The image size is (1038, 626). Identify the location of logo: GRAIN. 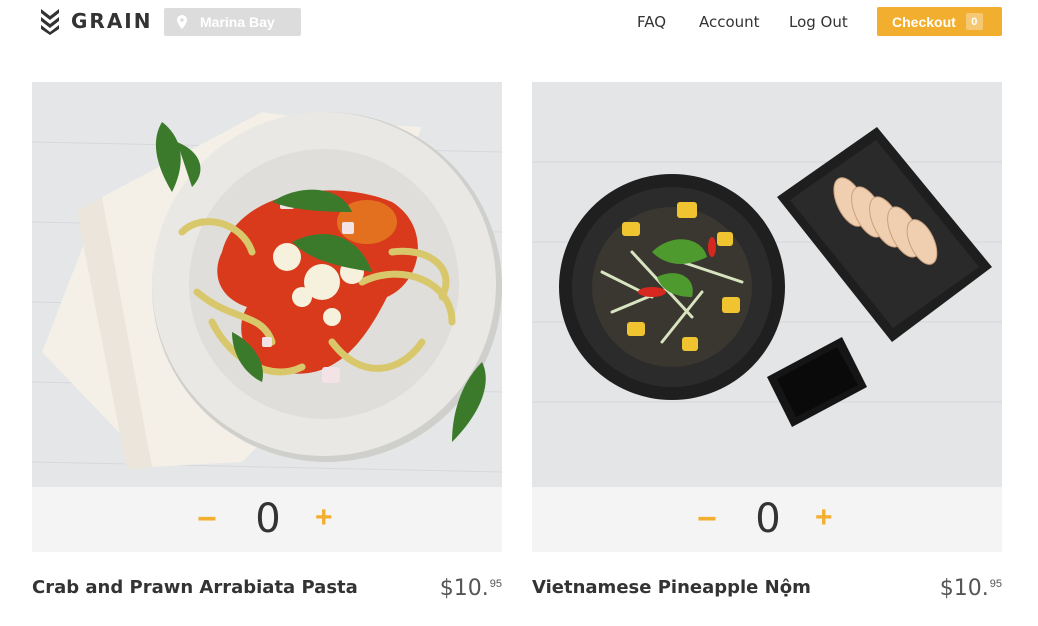
(95, 21).